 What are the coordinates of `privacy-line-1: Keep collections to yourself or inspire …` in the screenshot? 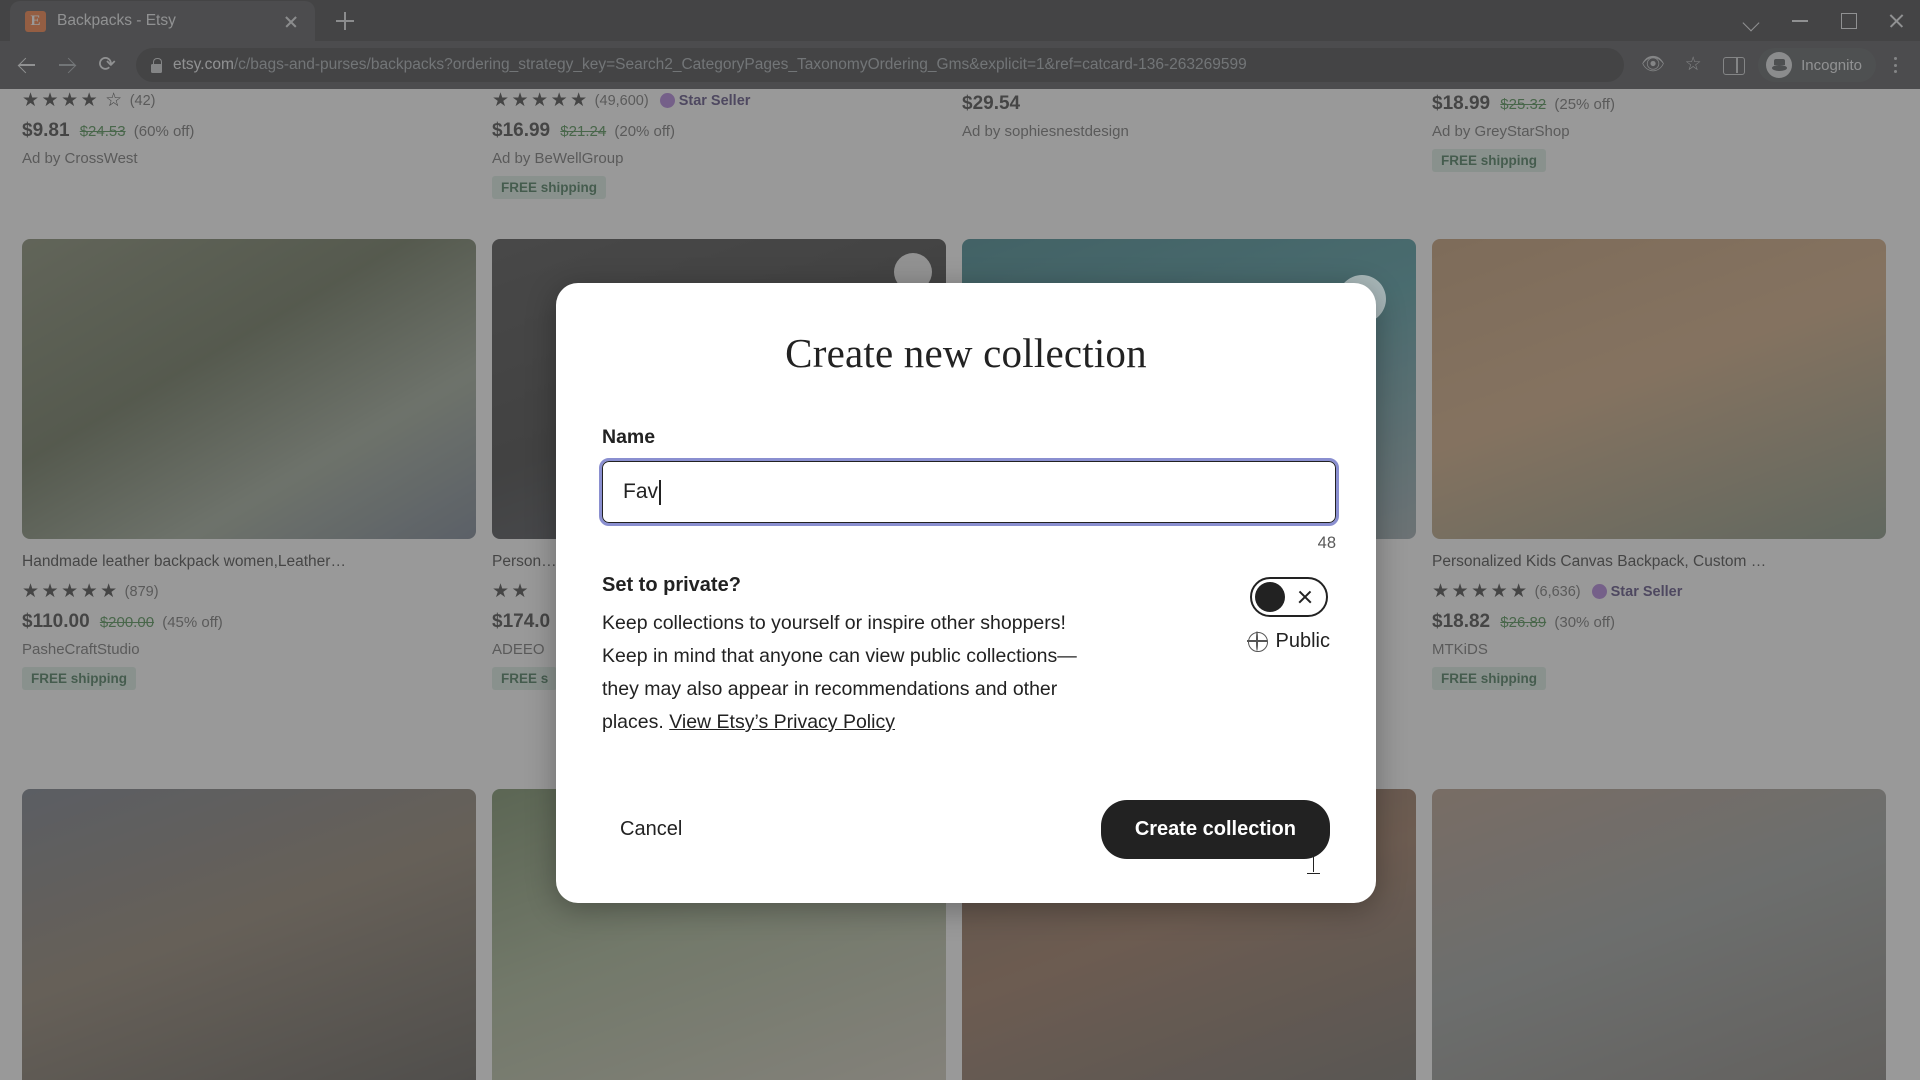 It's located at (834, 623).